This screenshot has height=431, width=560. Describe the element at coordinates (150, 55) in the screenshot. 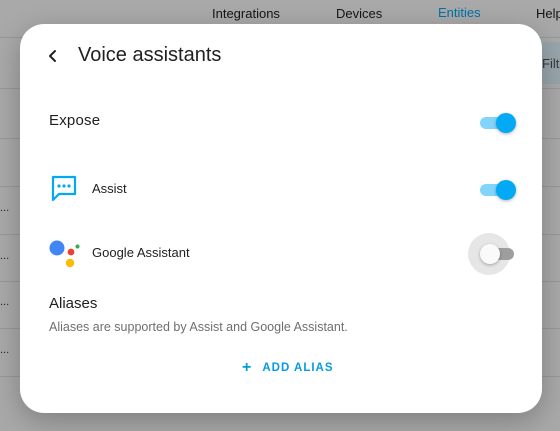

I see `dialog-title: Voice assistants` at that location.